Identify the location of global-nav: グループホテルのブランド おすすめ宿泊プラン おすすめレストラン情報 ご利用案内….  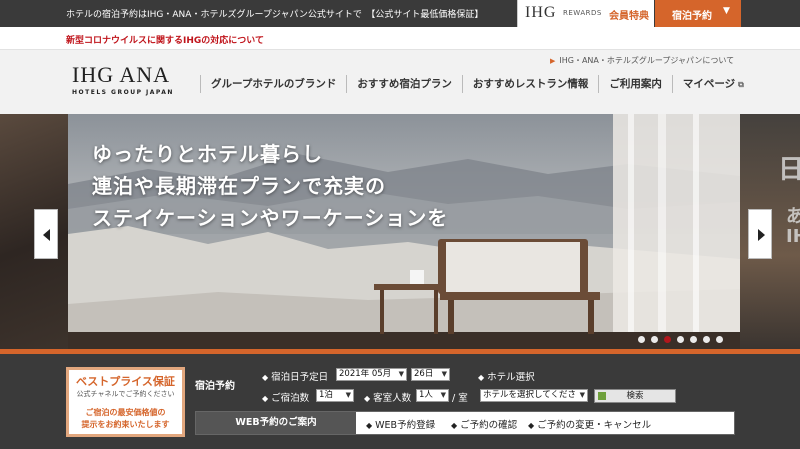
(477, 84).